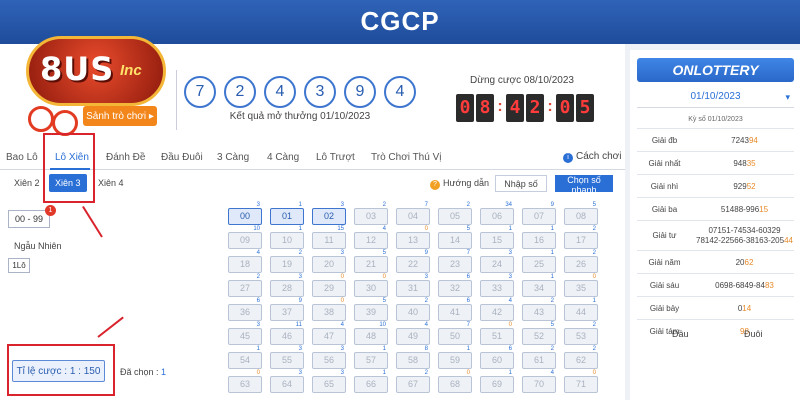 Image resolution: width=800 pixels, height=400 pixels. I want to click on number-cell: 54 1, so click(245, 357).